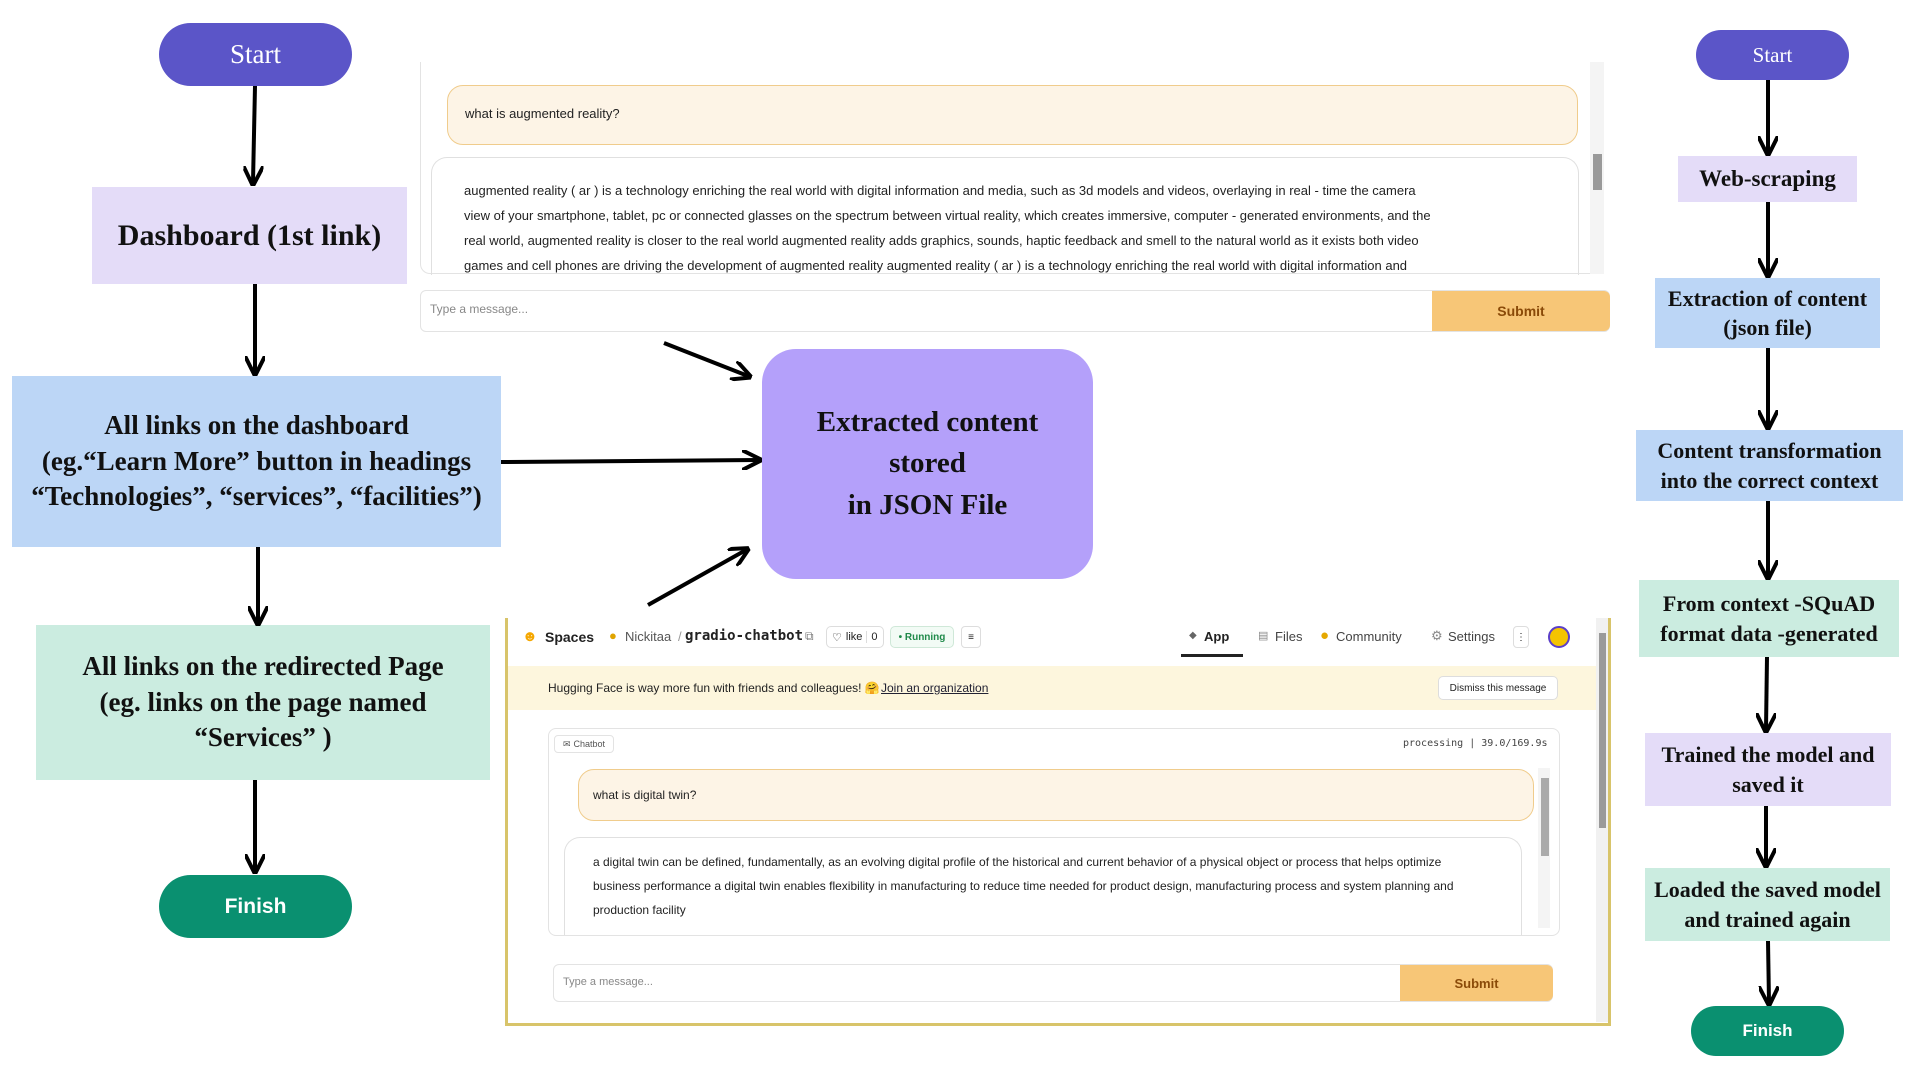  Describe the element at coordinates (613, 635) in the screenshot. I see `user-avatar-icon: ●` at that location.